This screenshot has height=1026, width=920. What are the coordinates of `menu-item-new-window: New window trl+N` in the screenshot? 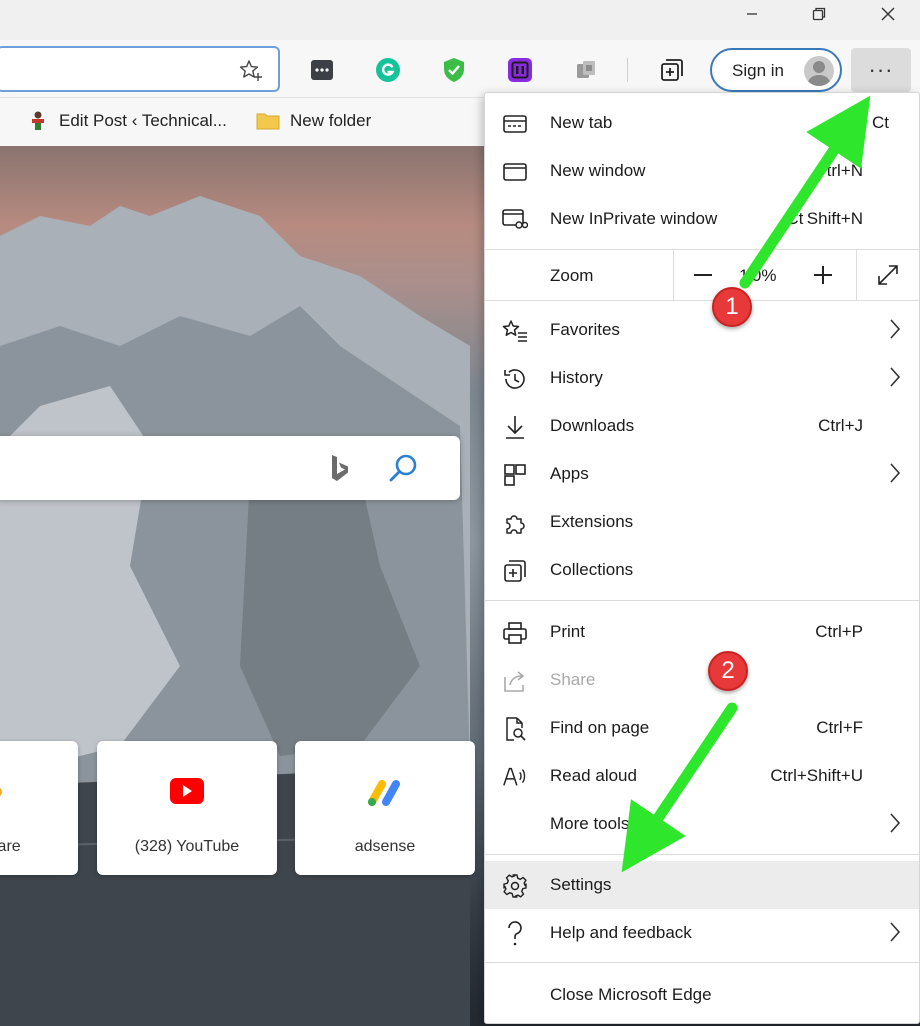 It's located at (702, 171).